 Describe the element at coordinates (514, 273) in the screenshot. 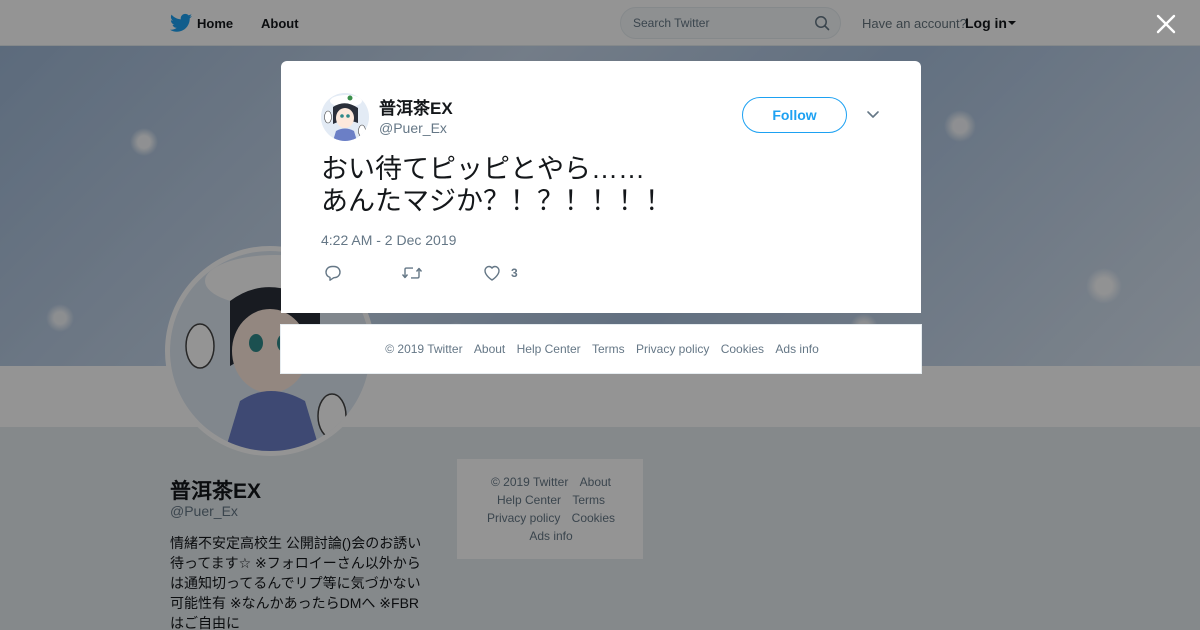

I see `like-count: 3` at that location.